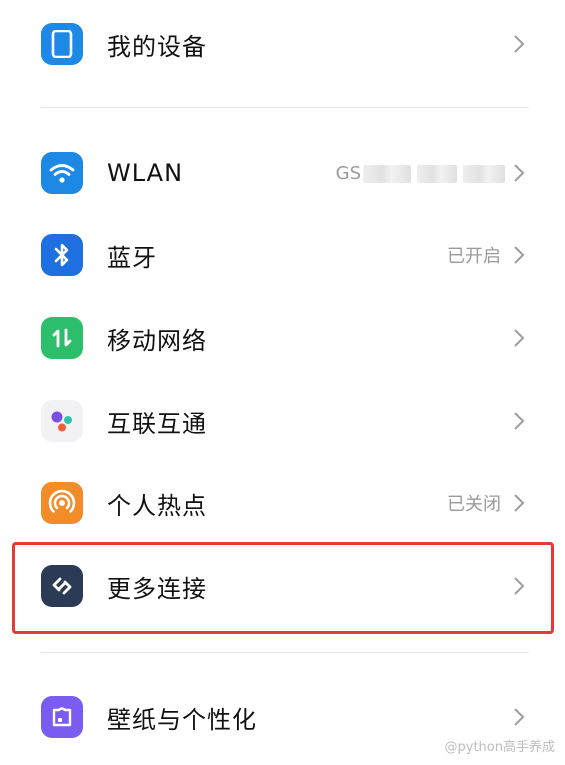  What do you see at coordinates (474, 504) in the screenshot?
I see `hotspot-status-value: 已关闭` at bounding box center [474, 504].